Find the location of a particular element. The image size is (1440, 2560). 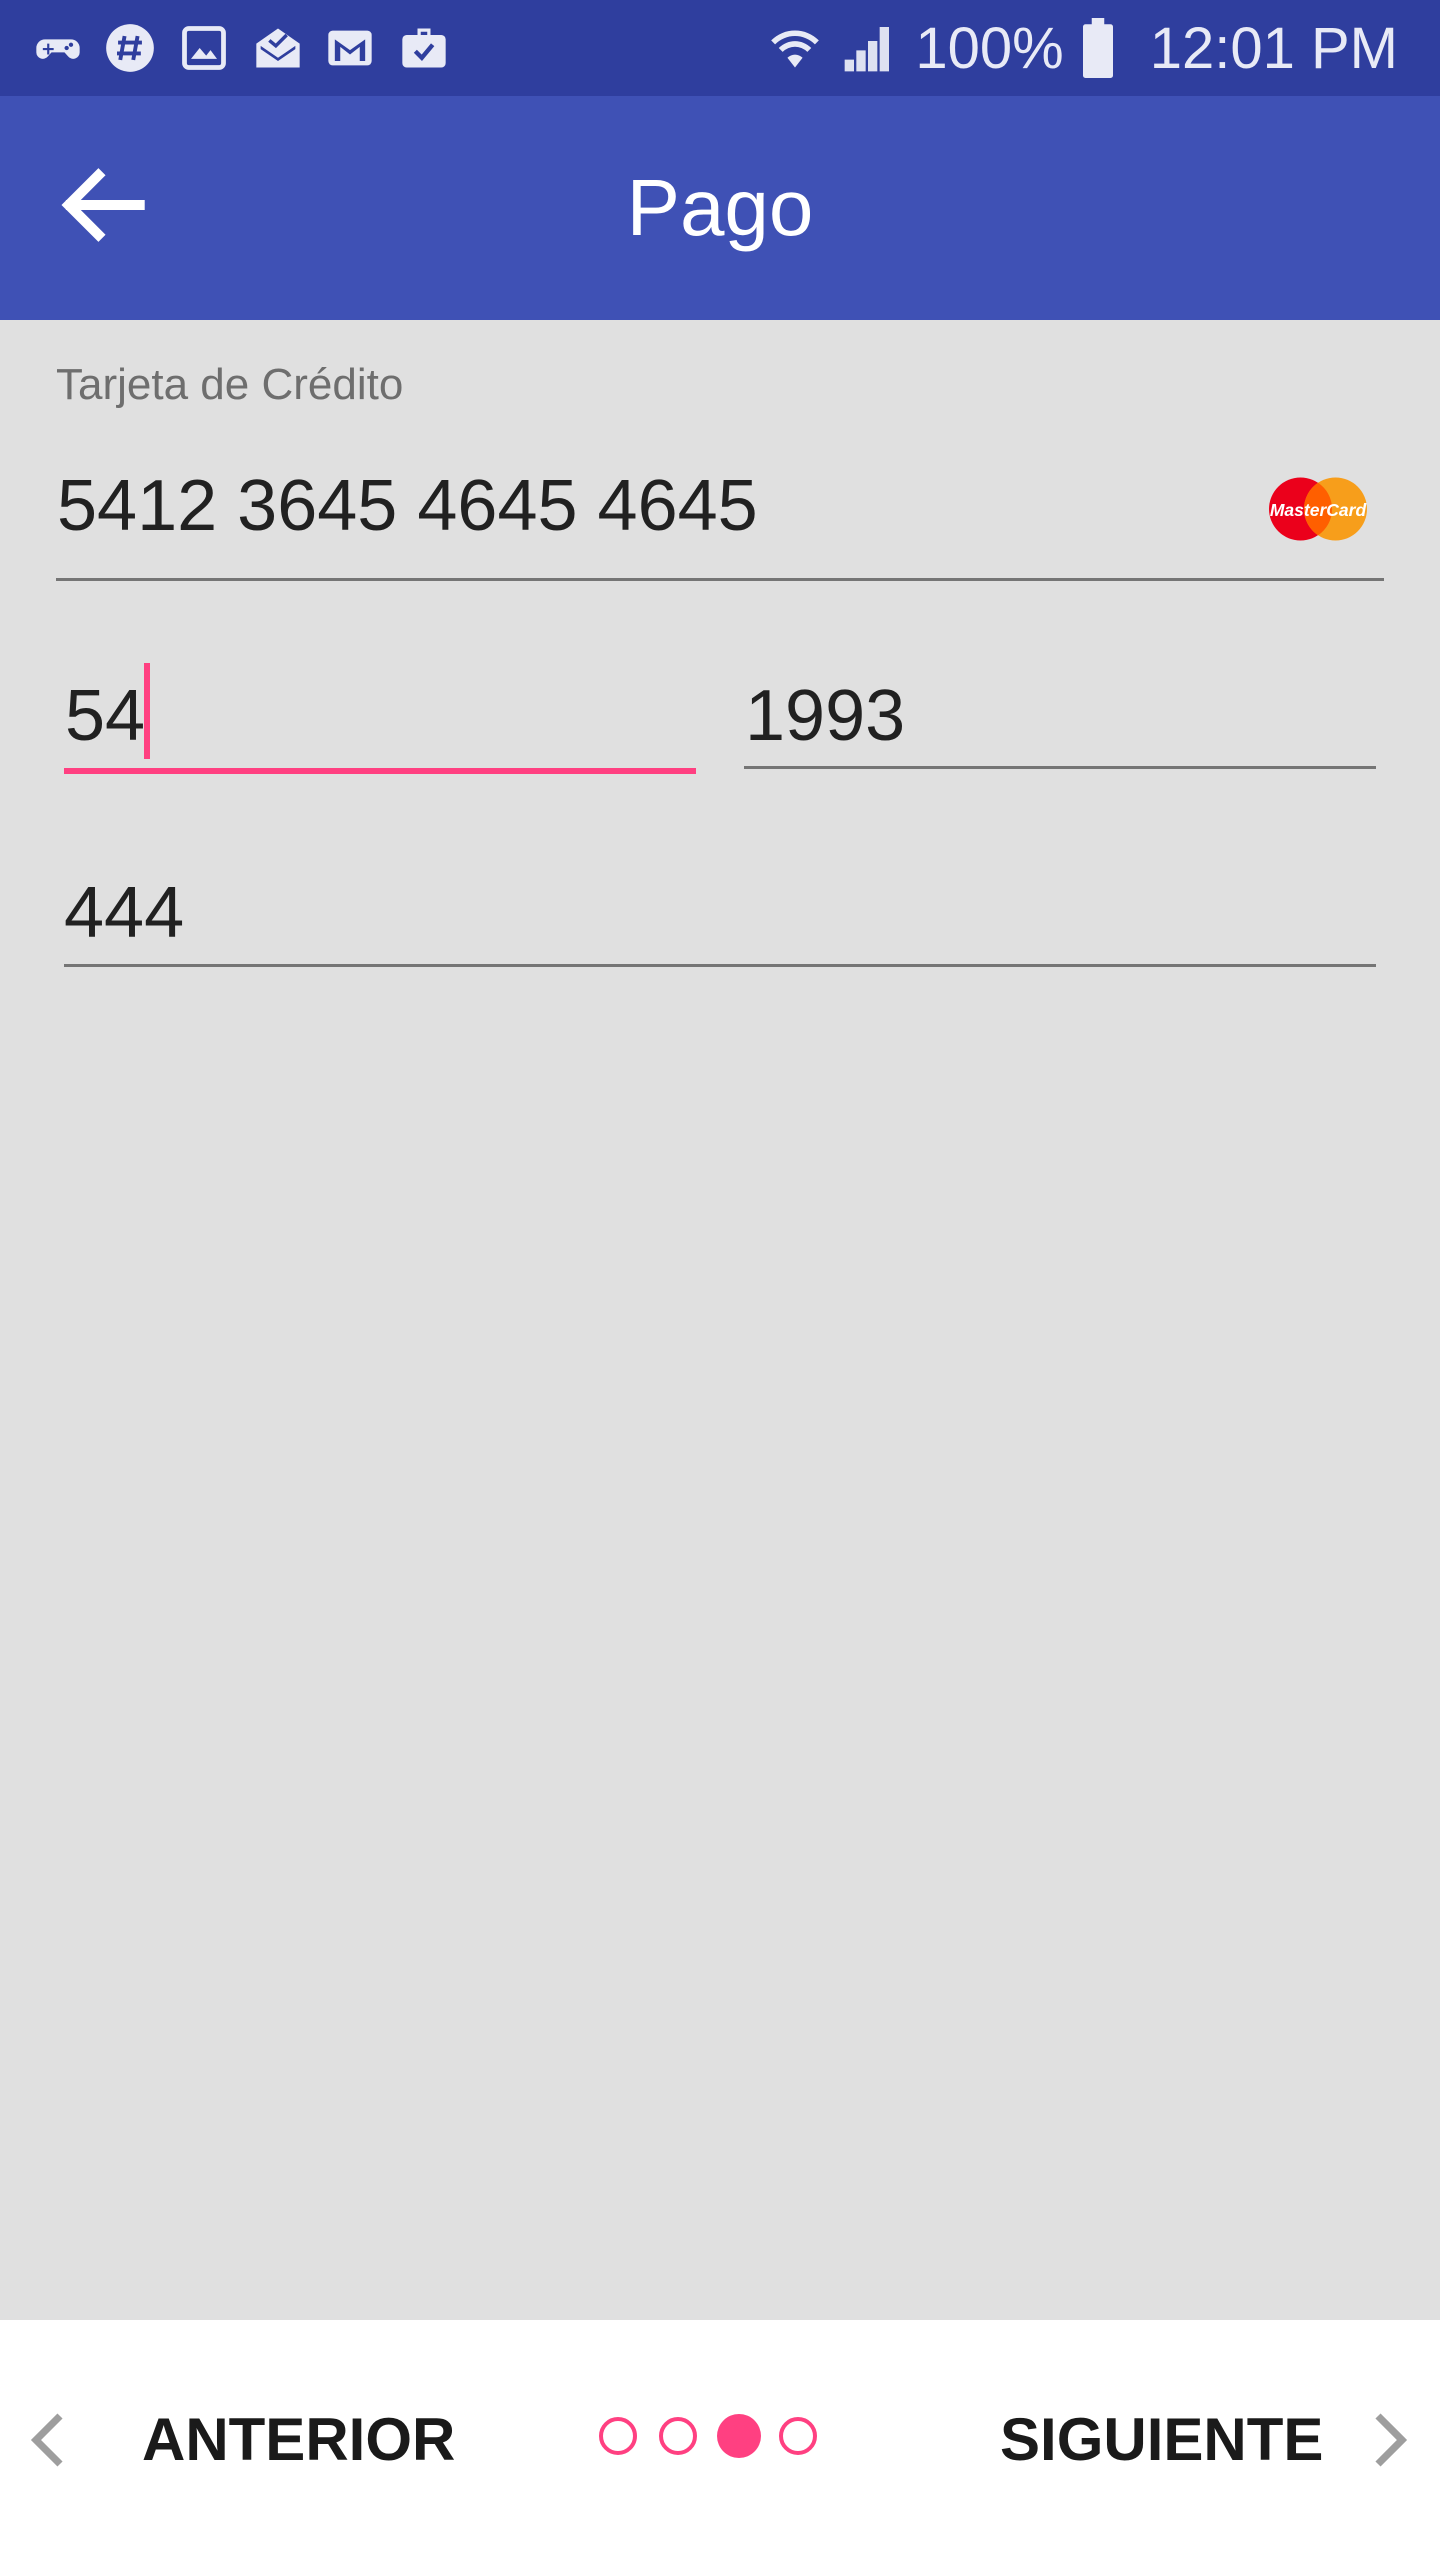

card-number-input: 5412 3645 4645 4645 is located at coordinates (407, 506).